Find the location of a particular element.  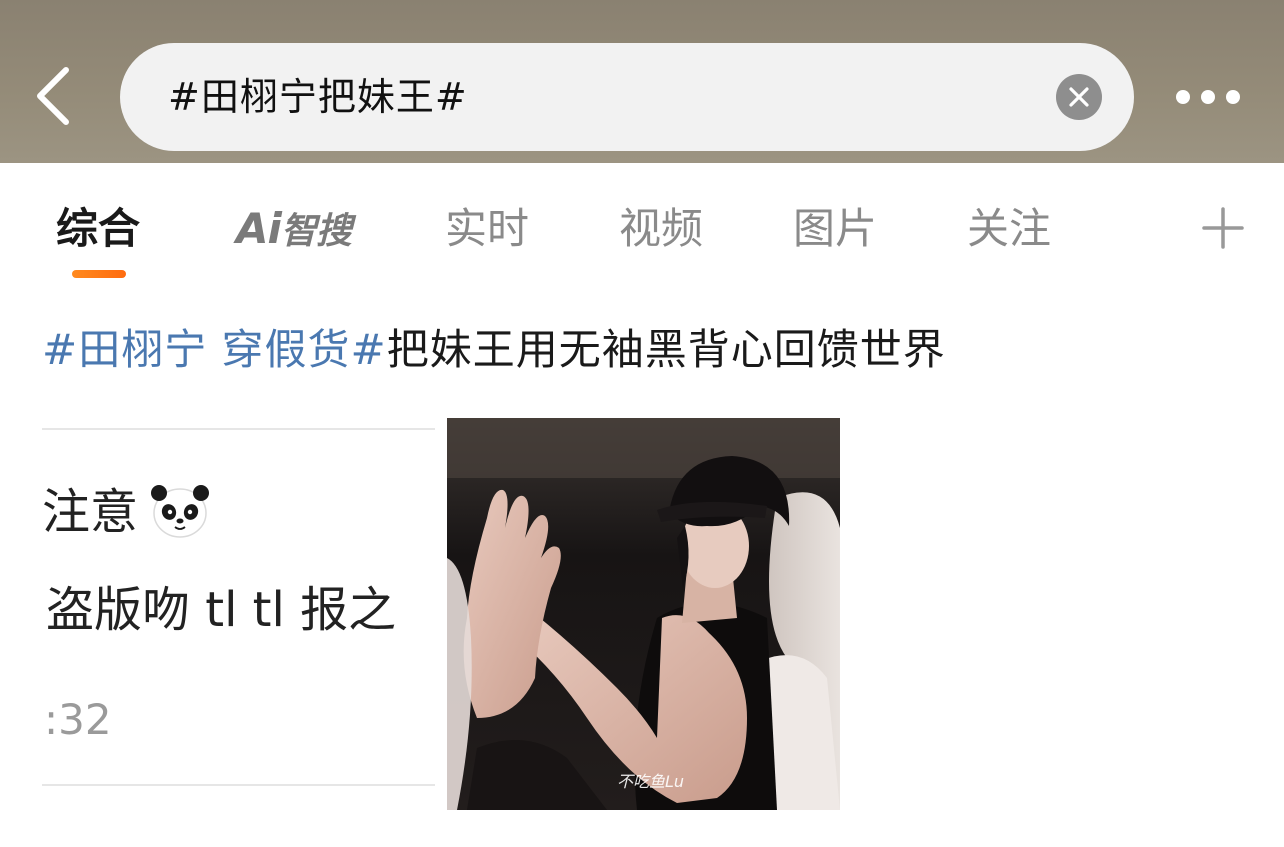

photo-image is located at coordinates (643, 614).